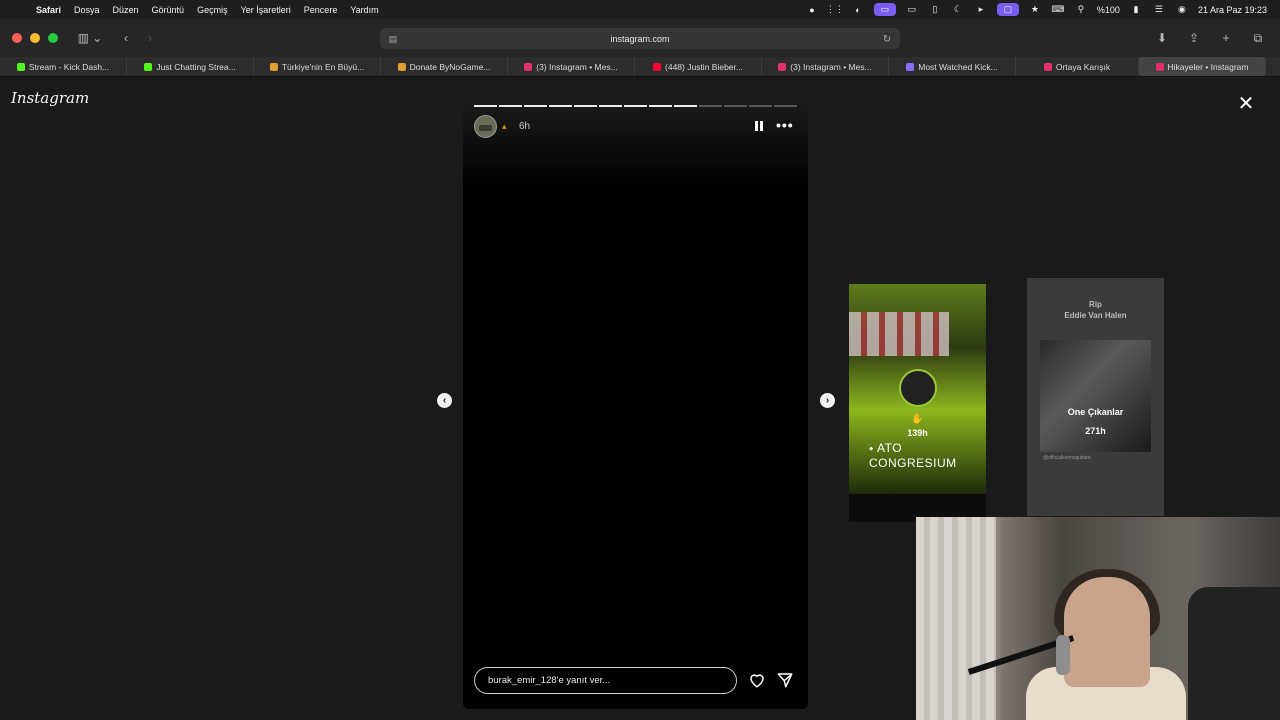 This screenshot has height=720, width=1280. What do you see at coordinates (1246, 104) in the screenshot?
I see `close-stories-icon: ✕` at bounding box center [1246, 104].